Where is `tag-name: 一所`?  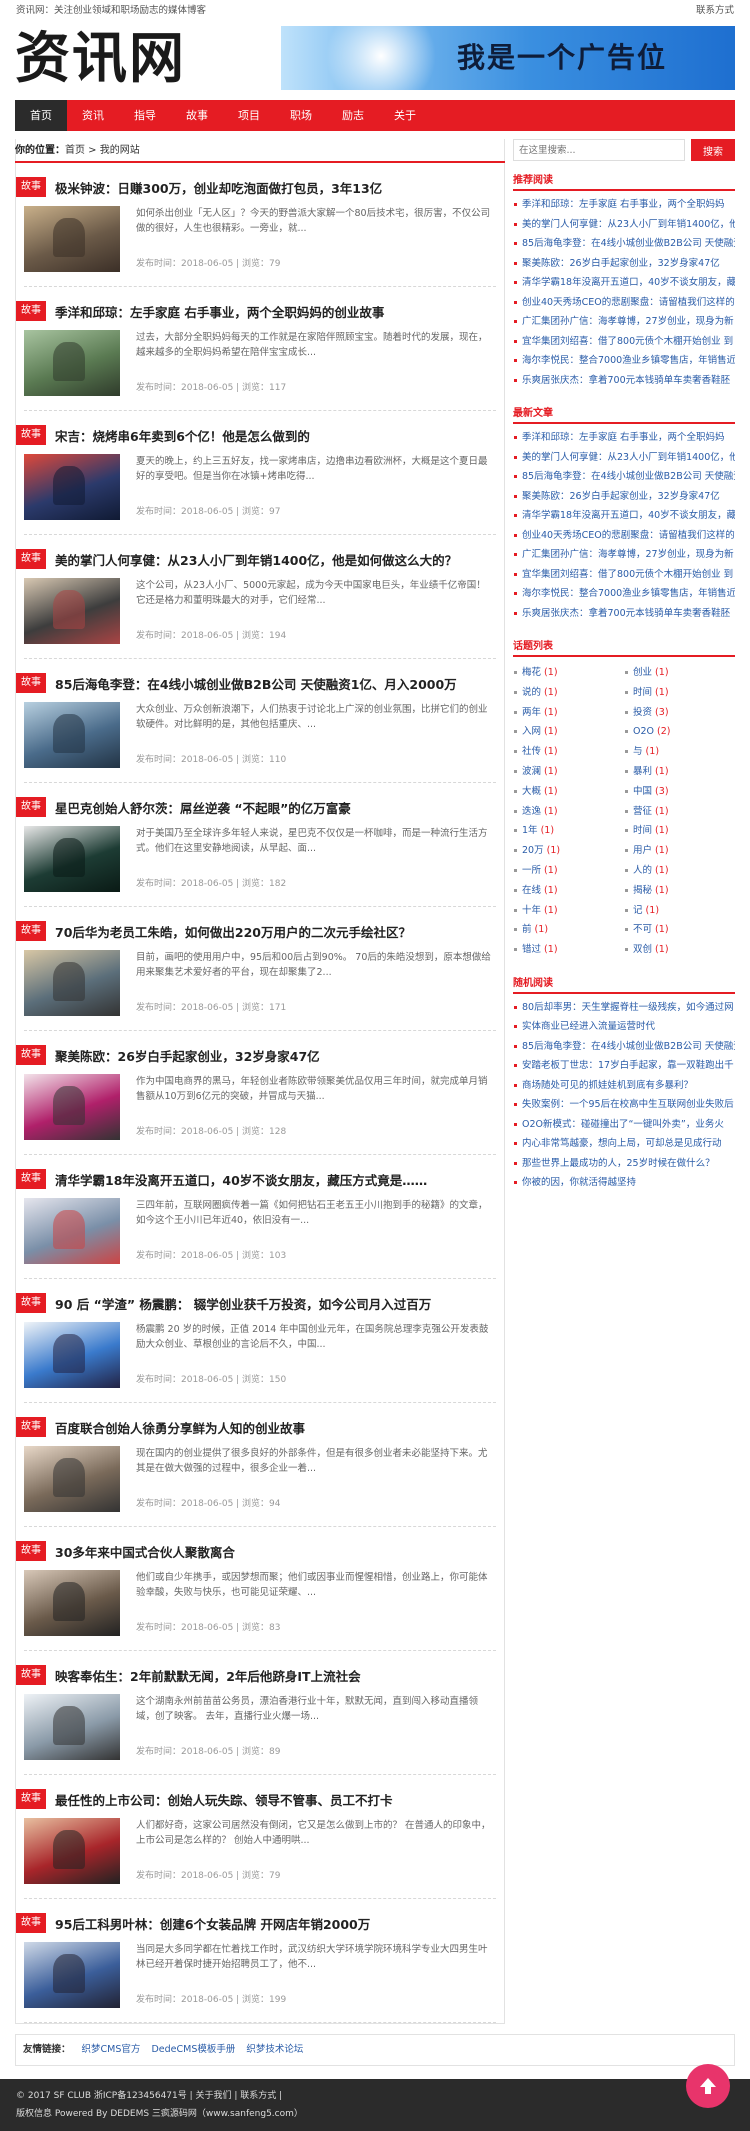 tag-name: 一所 is located at coordinates (531, 870).